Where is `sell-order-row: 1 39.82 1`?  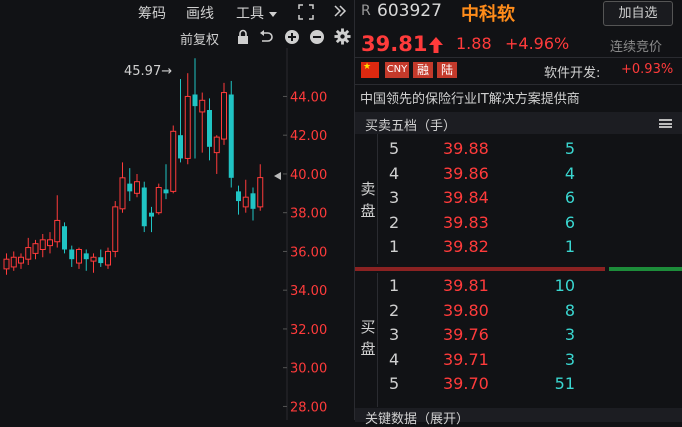 sell-order-row: 1 39.82 1 is located at coordinates (518, 247).